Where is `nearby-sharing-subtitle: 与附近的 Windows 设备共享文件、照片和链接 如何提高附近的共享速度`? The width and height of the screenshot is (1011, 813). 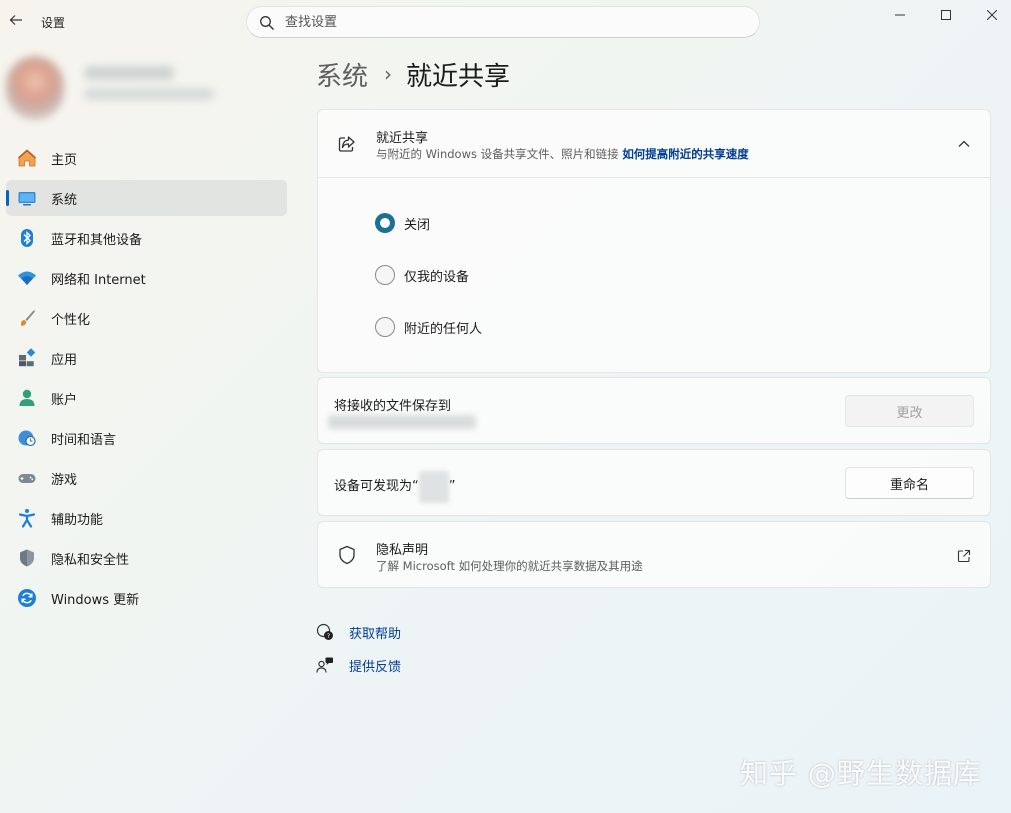 nearby-sharing-subtitle: 与附近的 Windows 设备共享文件、照片和链接 如何提高附近的共享速度 is located at coordinates (562, 154).